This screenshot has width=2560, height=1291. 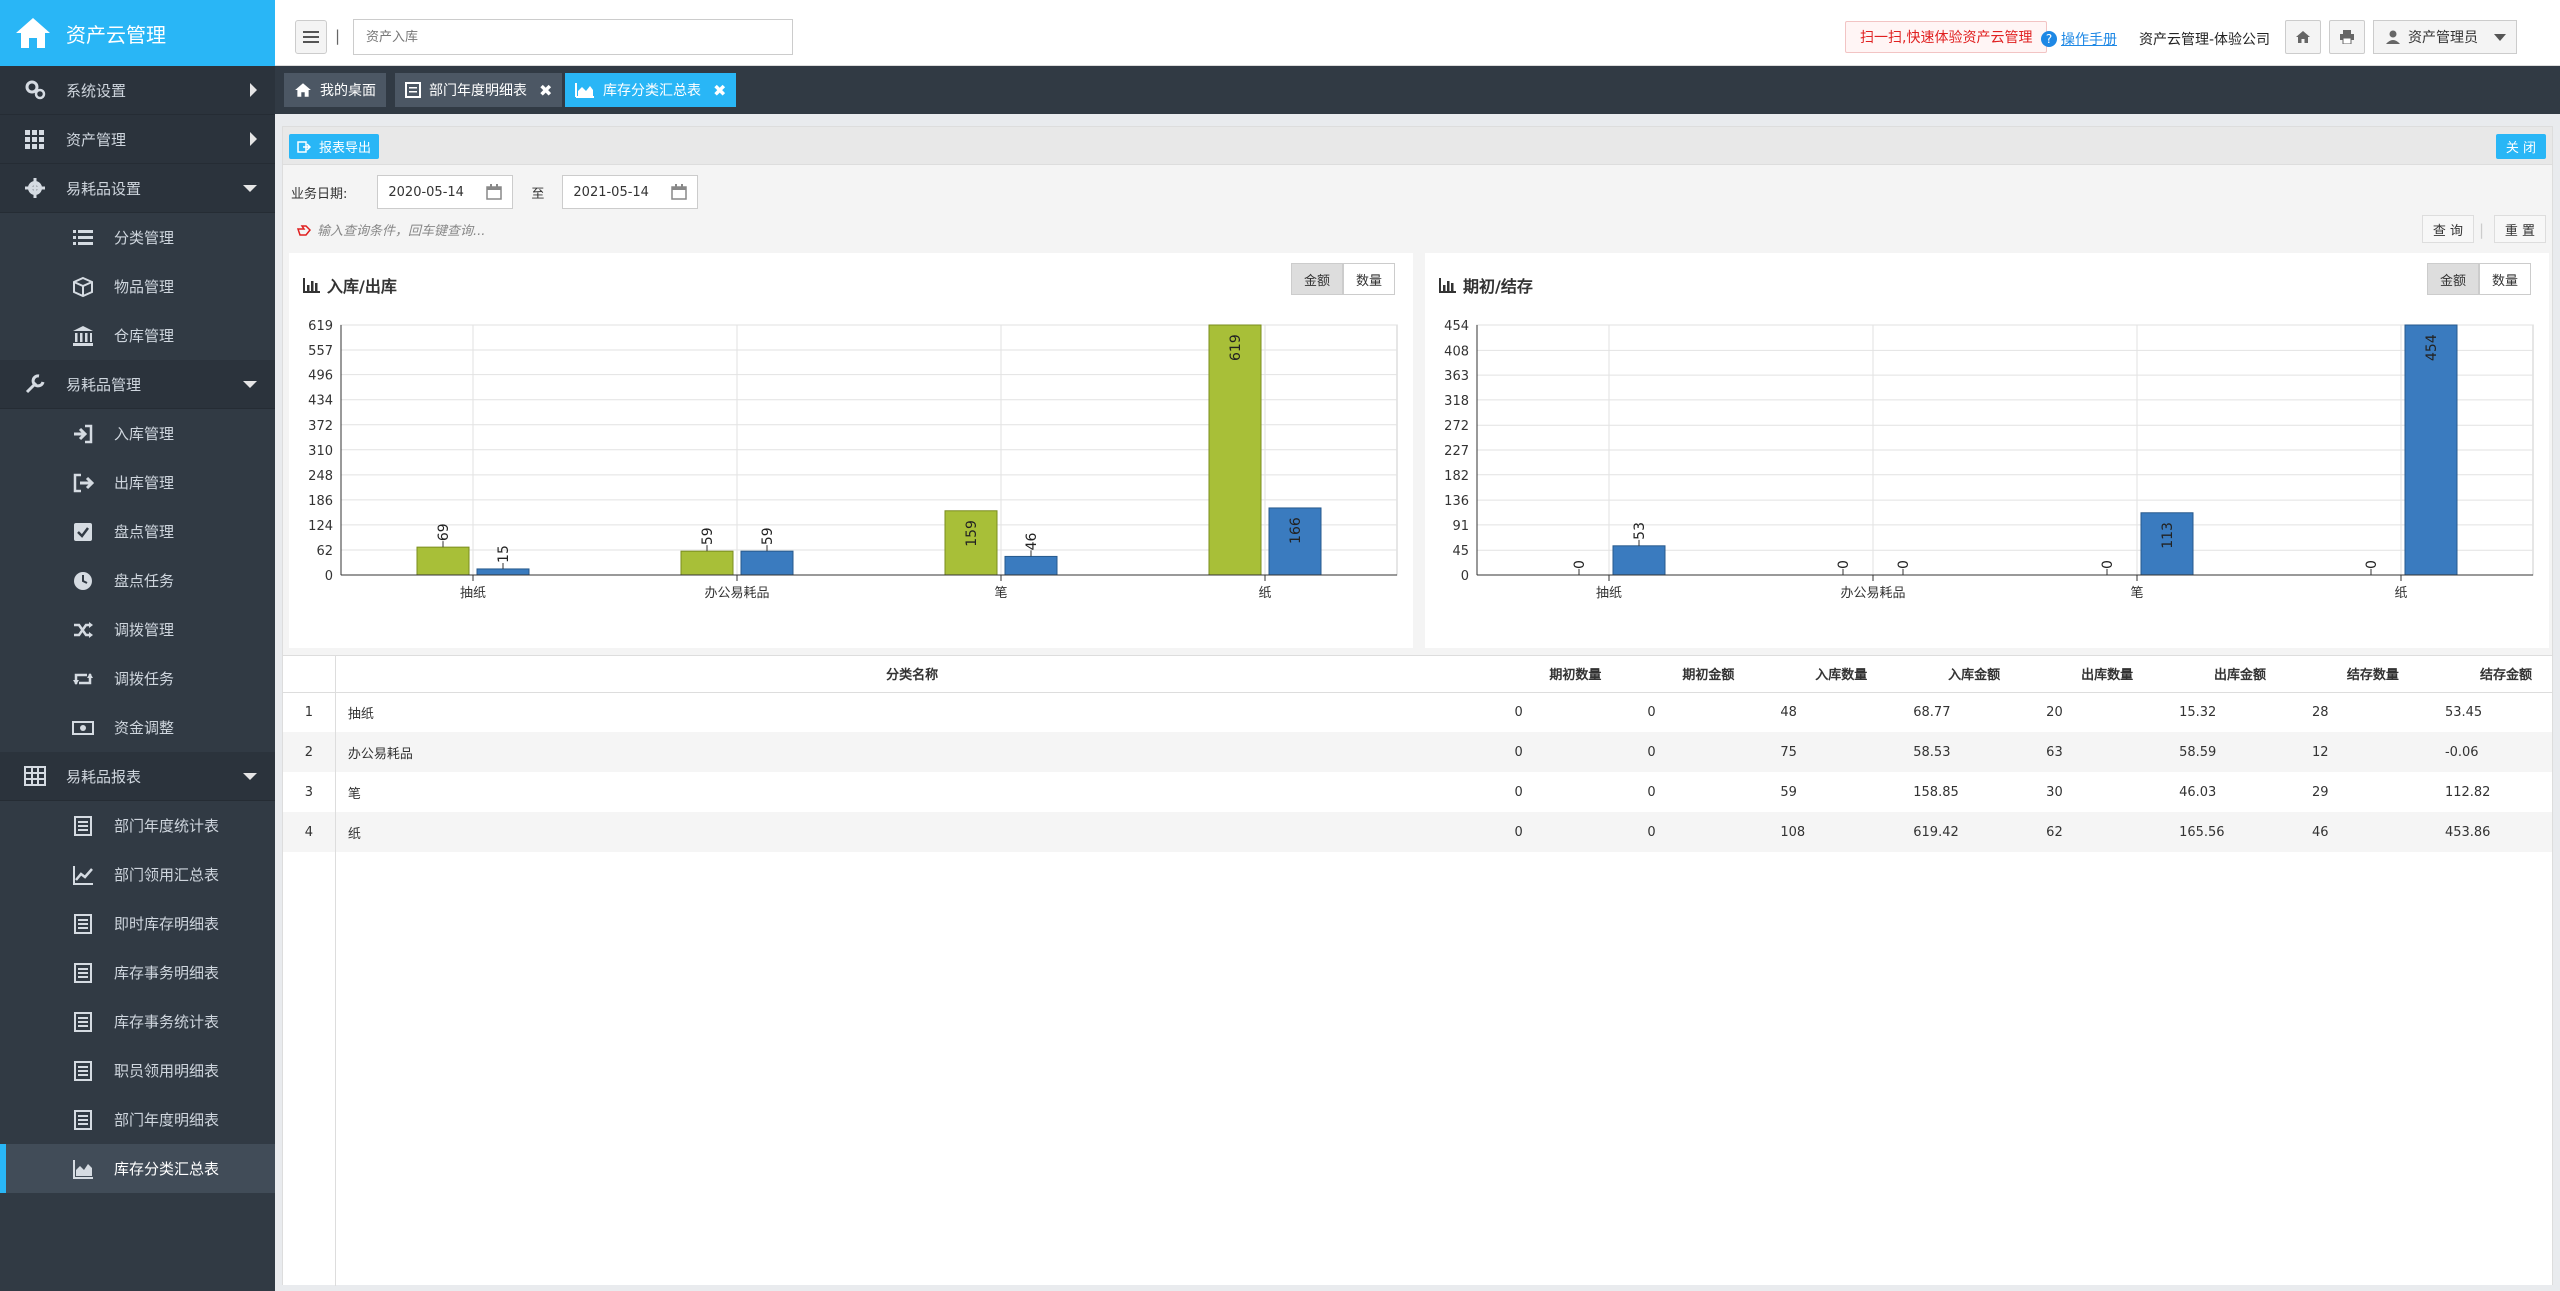 I want to click on end-date-input: 2021-05-14, so click(x=630, y=192).